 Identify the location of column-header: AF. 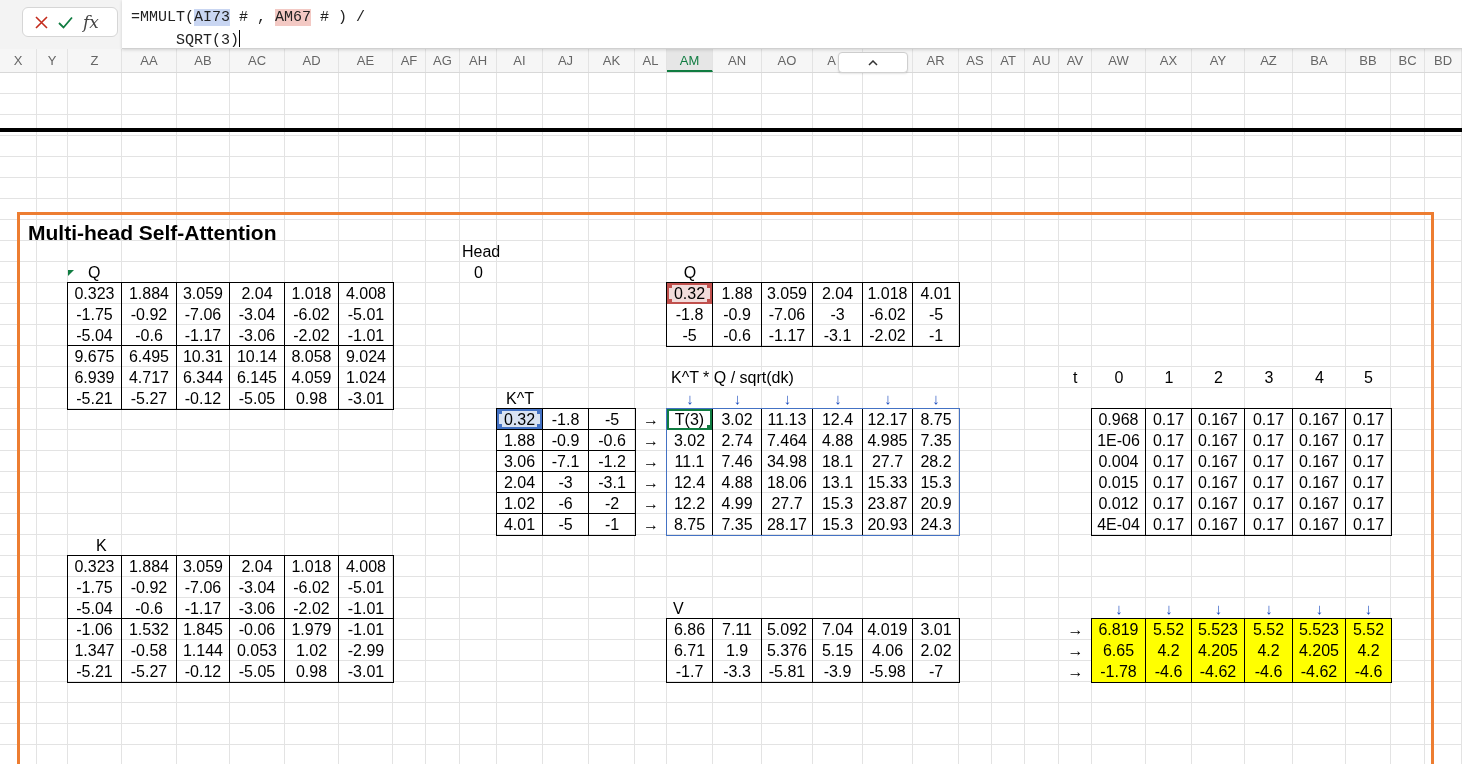
(409, 60).